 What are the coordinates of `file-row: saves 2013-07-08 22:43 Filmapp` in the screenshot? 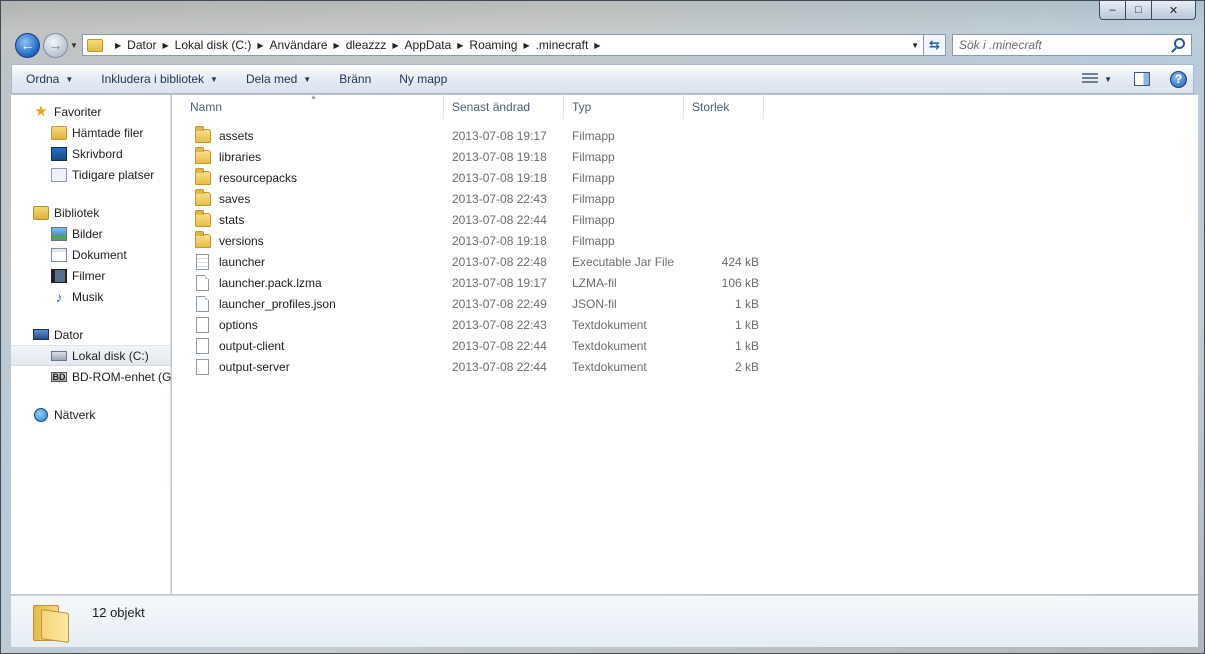 It's located at (473, 198).